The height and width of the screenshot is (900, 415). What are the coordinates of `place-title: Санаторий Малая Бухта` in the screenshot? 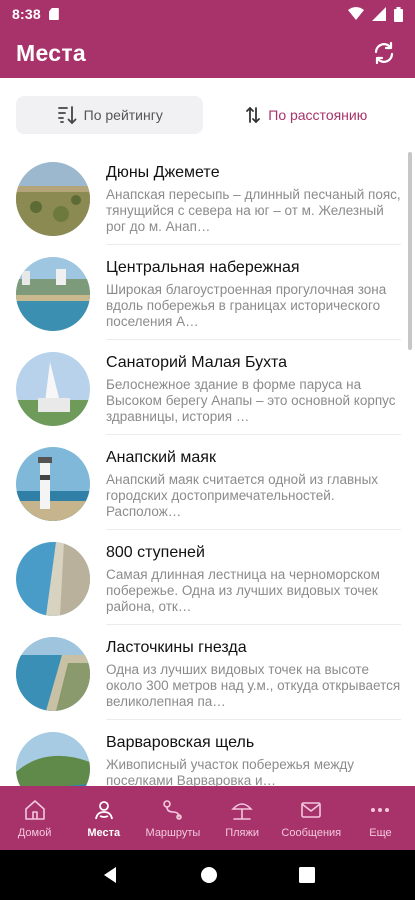 It's located at (197, 362).